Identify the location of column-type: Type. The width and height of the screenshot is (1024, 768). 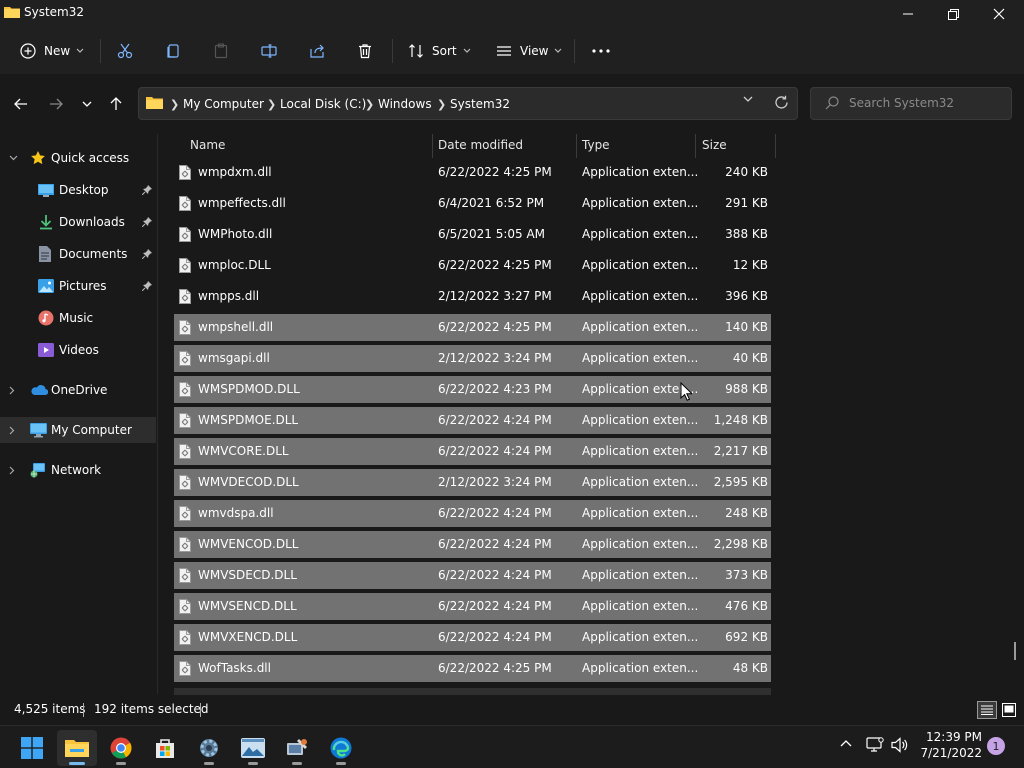
(596, 145).